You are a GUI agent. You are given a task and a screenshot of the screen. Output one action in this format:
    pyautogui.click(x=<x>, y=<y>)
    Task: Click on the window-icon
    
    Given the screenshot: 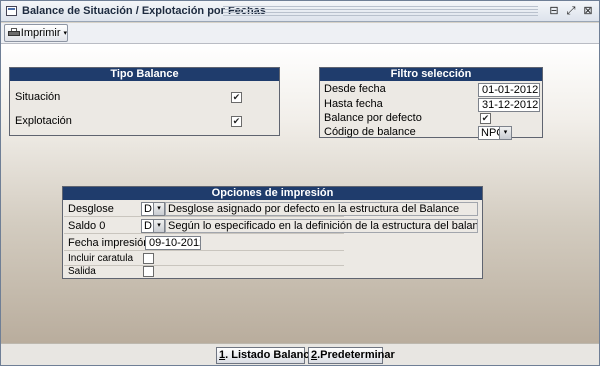 What is the action you would take?
    pyautogui.click(x=11, y=11)
    